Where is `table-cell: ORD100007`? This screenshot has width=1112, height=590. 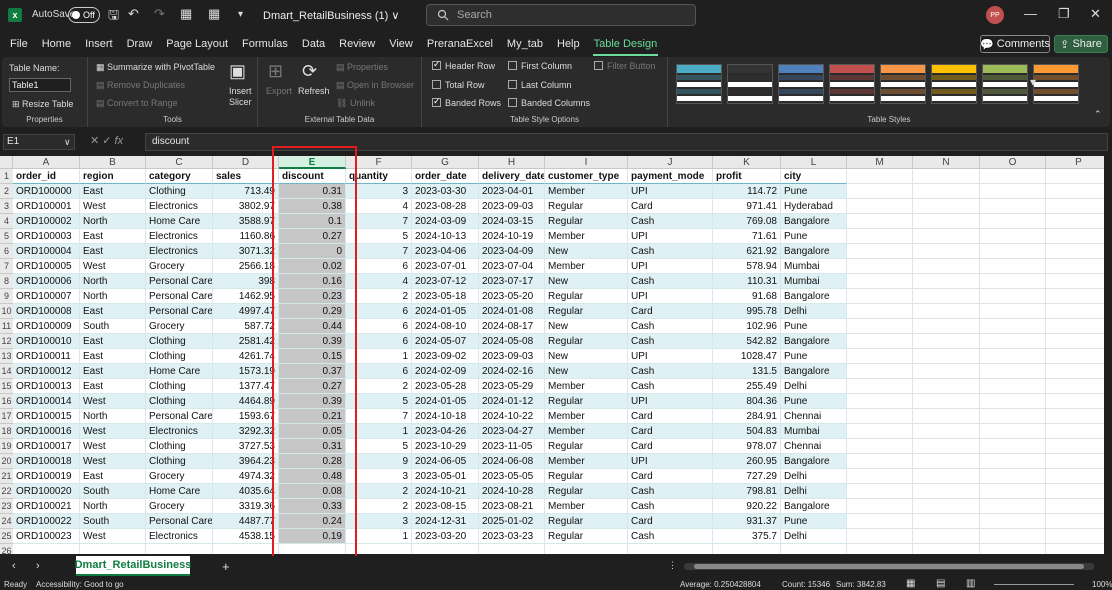 table-cell: ORD100007 is located at coordinates (46, 296).